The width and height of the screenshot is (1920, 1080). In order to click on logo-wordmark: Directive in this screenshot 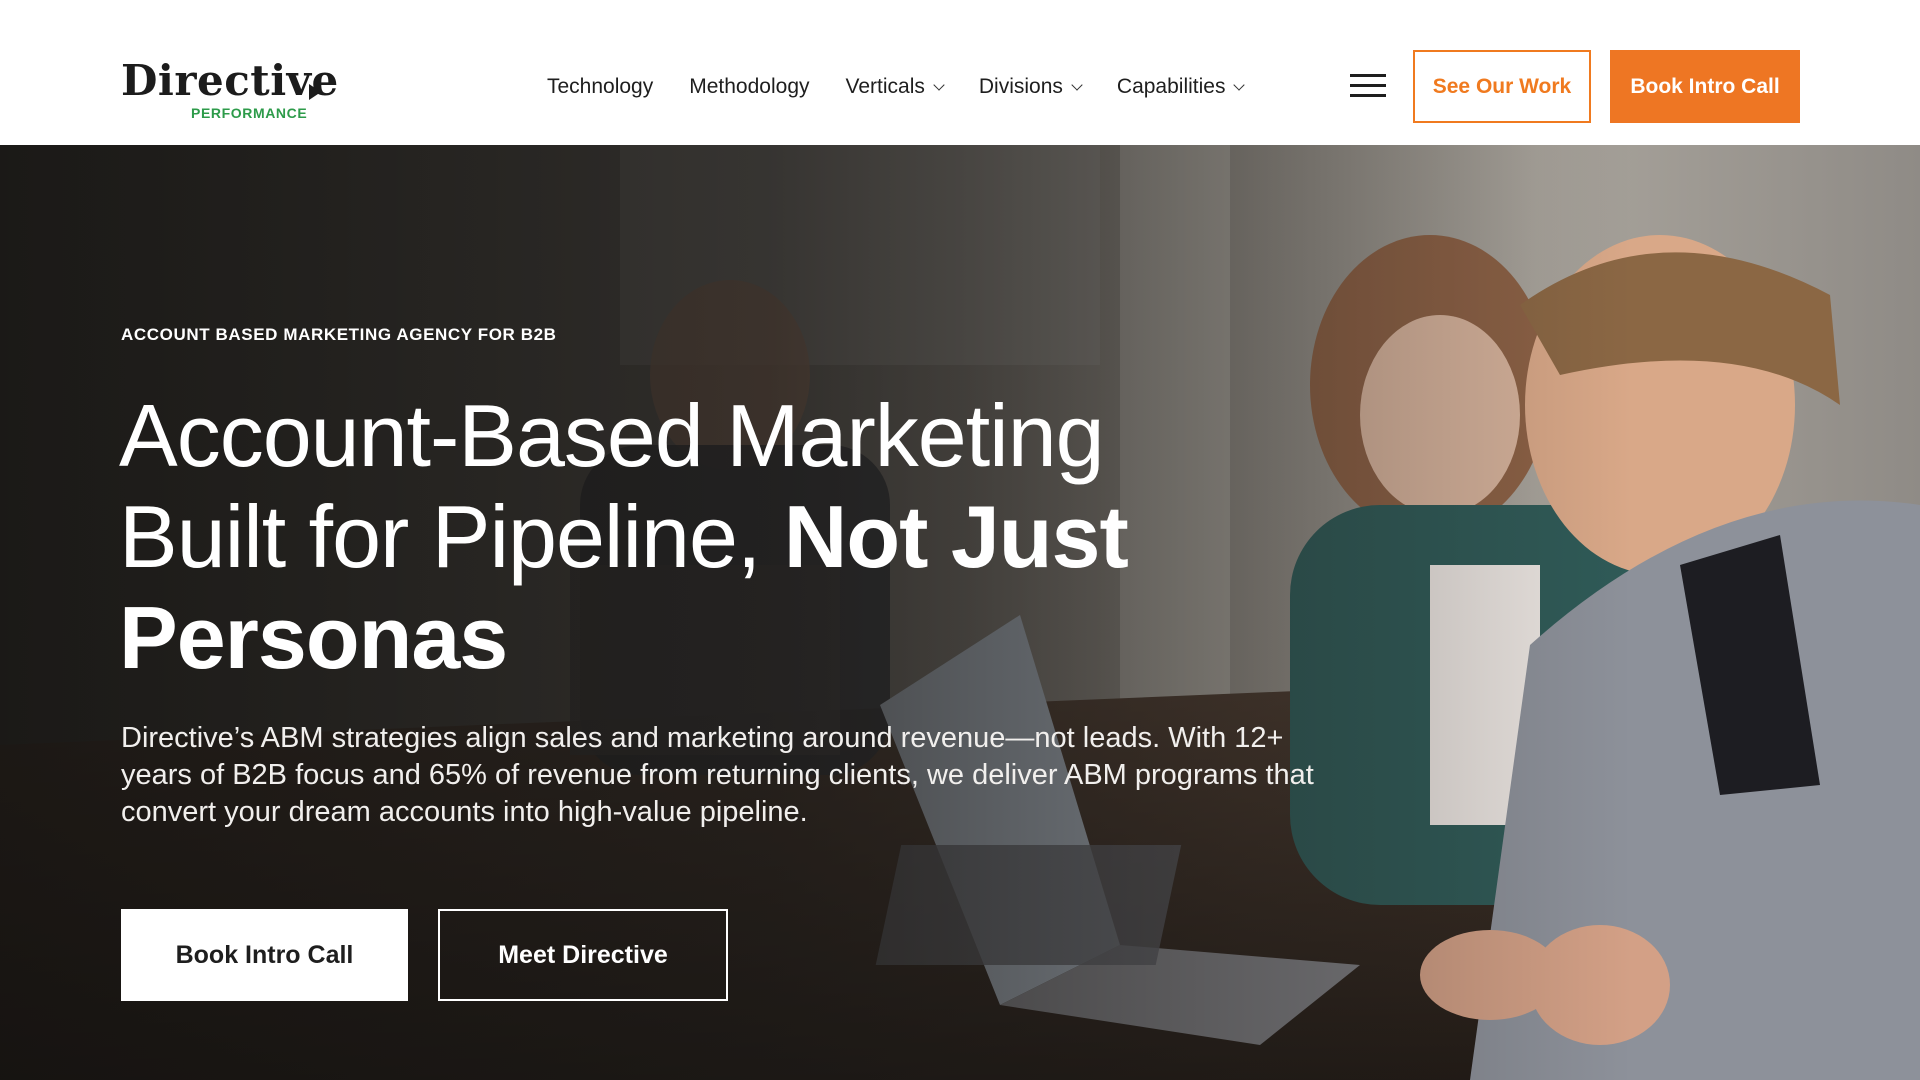, I will do `click(230, 80)`.